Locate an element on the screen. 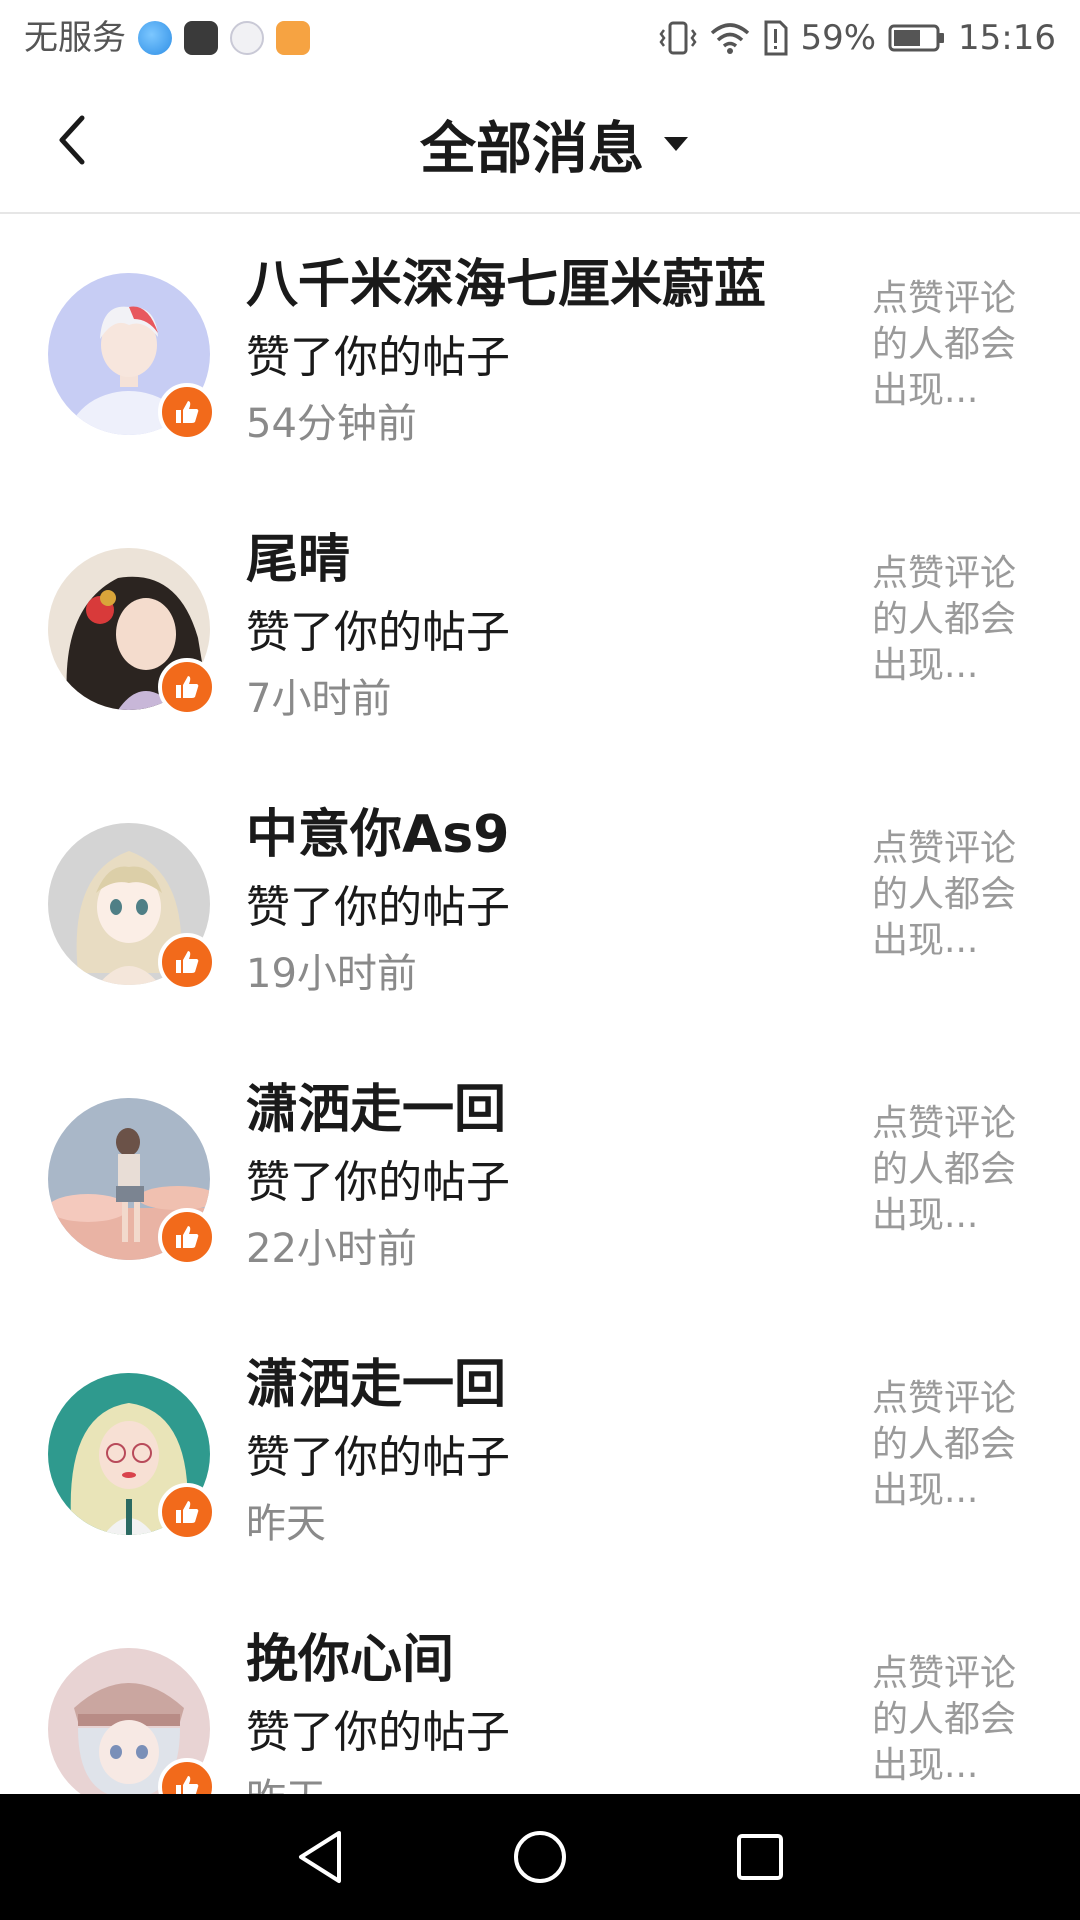  browser-app-icon is located at coordinates (155, 38).